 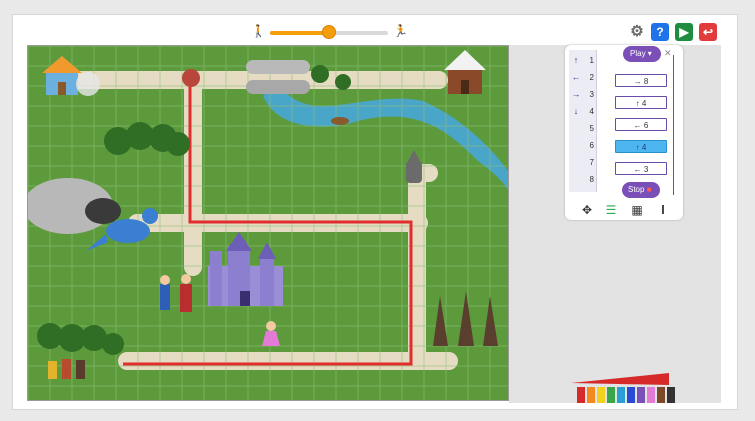 What do you see at coordinates (591, 111) in the screenshot?
I see `row-number: 4` at bounding box center [591, 111].